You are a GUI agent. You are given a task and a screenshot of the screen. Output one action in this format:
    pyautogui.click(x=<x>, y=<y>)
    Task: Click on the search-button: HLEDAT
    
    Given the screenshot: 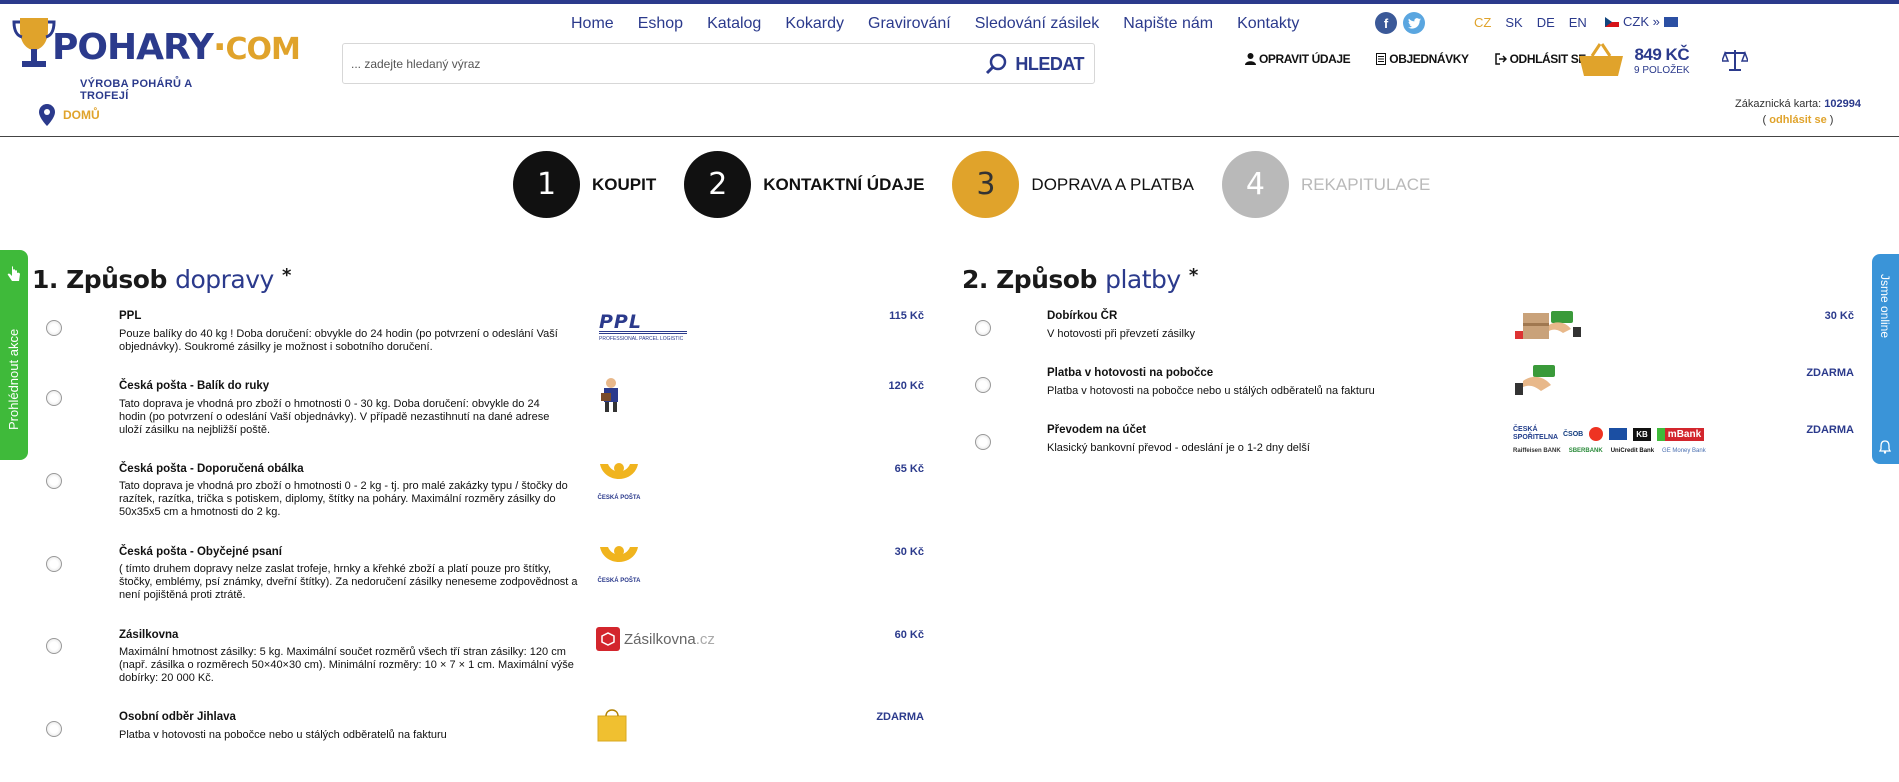 What is the action you would take?
    pyautogui.click(x=1034, y=64)
    